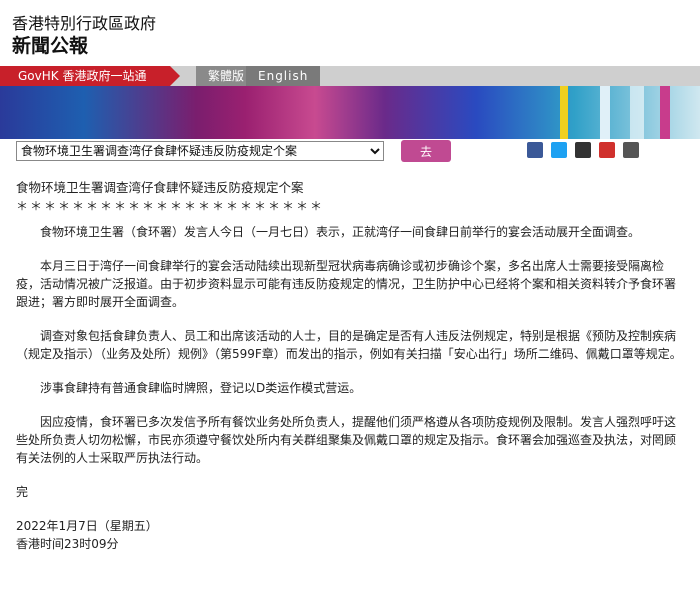 Image resolution: width=700 pixels, height=615 pixels. What do you see at coordinates (67, 544) in the screenshot?
I see `release-time: 香港时间23时09分` at bounding box center [67, 544].